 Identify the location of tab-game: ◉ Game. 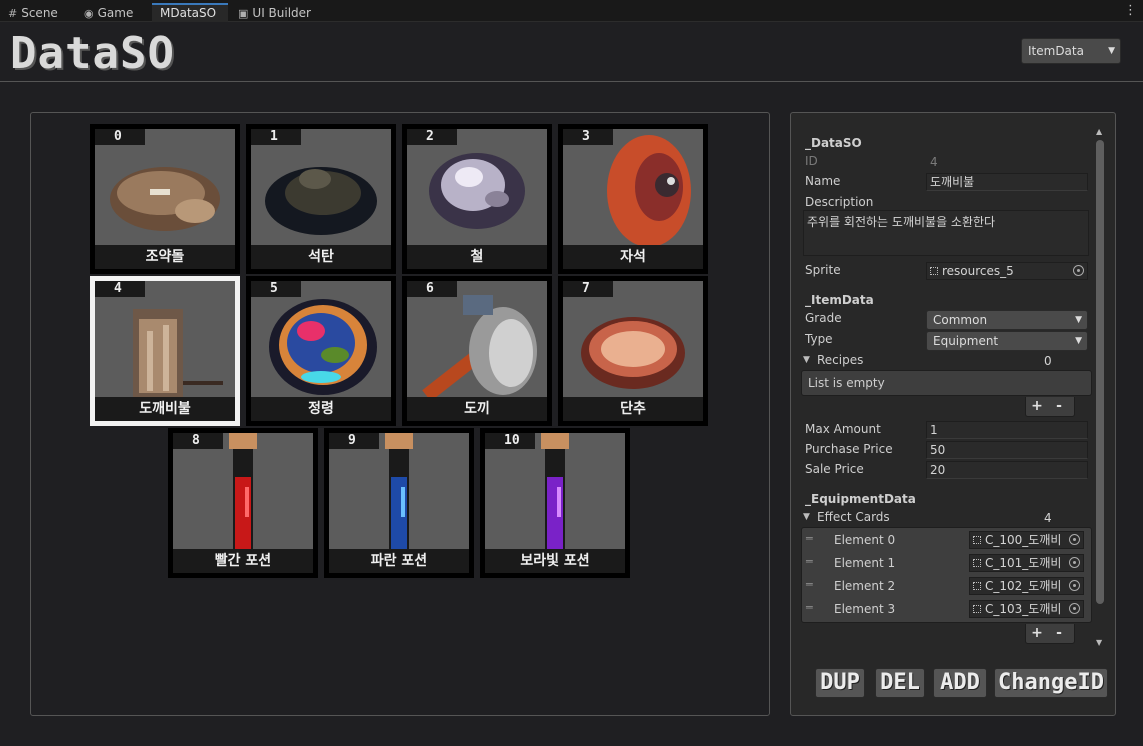
(108, 12).